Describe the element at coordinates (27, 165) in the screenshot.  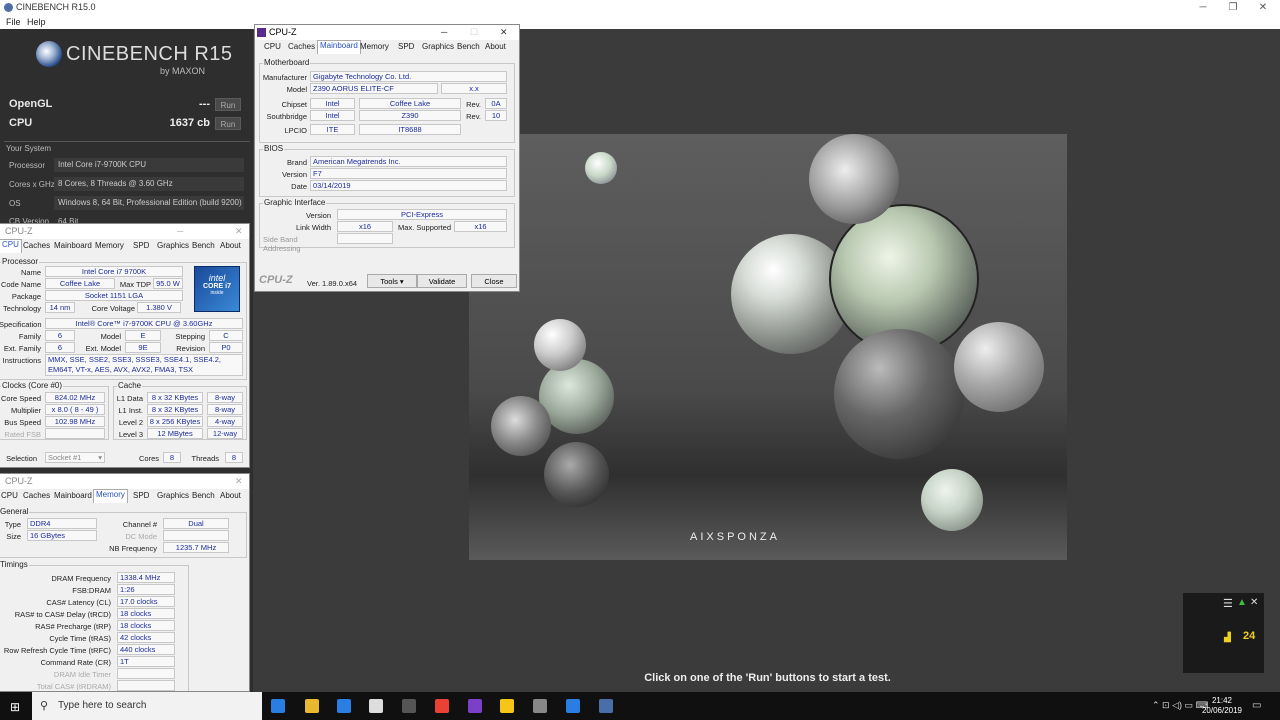
I see `sys-processor-label: Processor` at that location.